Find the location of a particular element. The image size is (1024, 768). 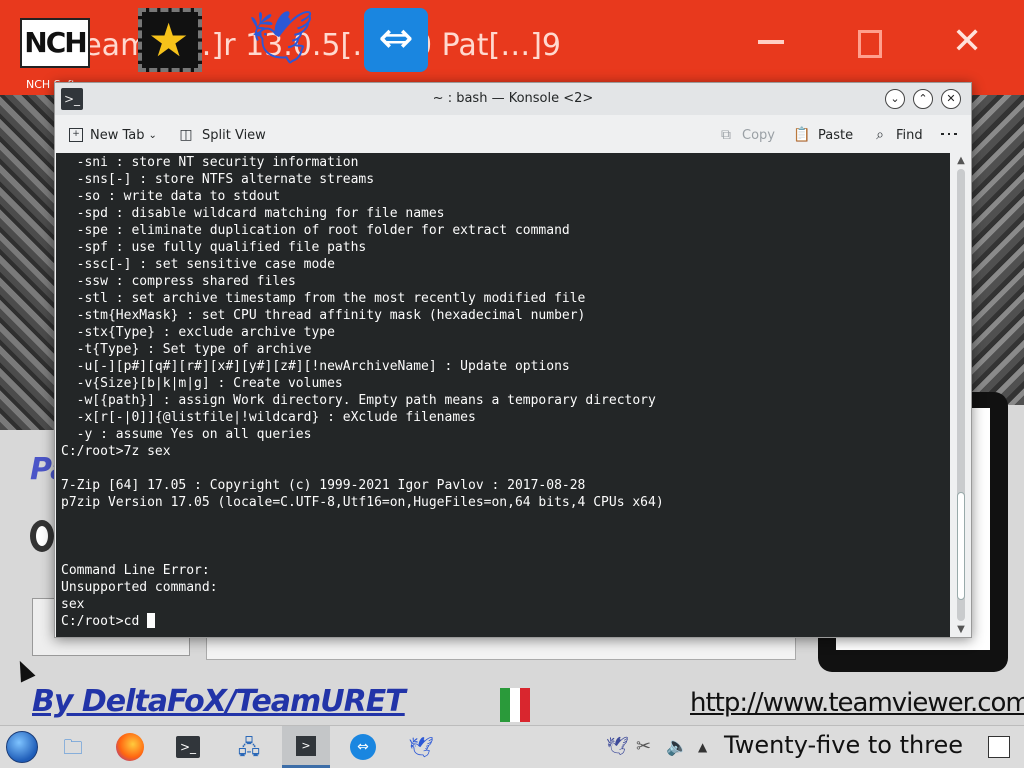

background-image-right is located at coordinates (996, 250).